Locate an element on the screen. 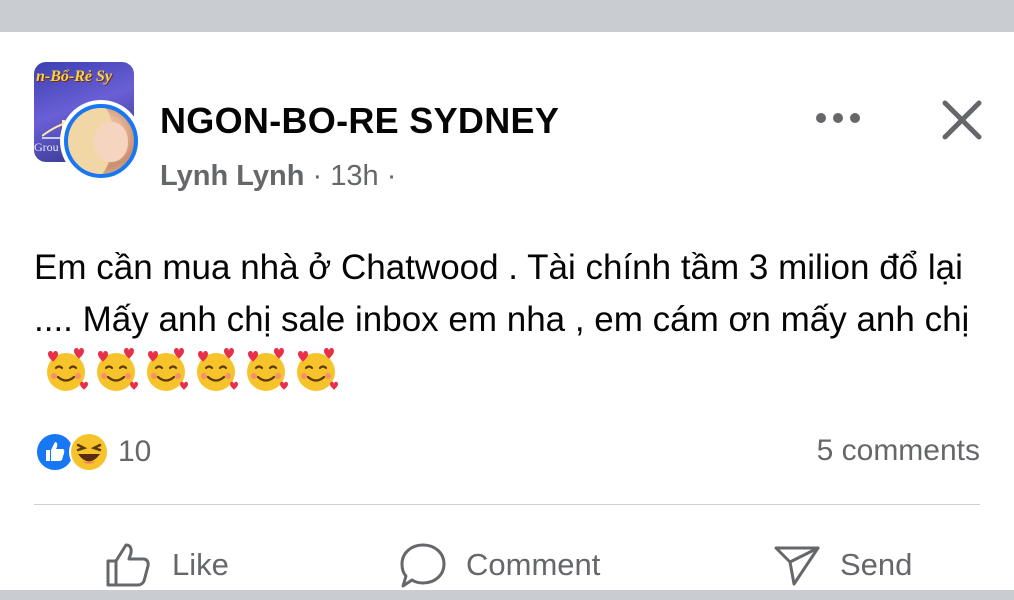  comment-label: Comment is located at coordinates (533, 564).